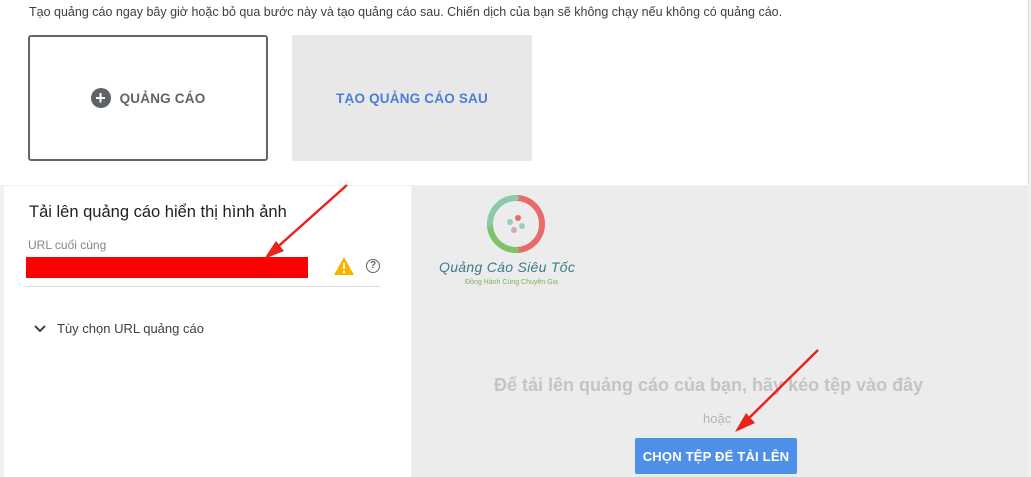 The height and width of the screenshot is (477, 1031). I want to click on choose-file-button: CHỌN TỆP ĐỂ TẢI LÊN, so click(716, 456).